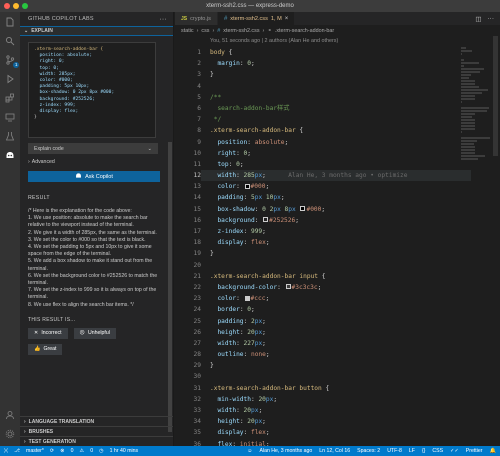 This screenshot has width=500, height=456. I want to click on copilot-icon, so click(10, 155).